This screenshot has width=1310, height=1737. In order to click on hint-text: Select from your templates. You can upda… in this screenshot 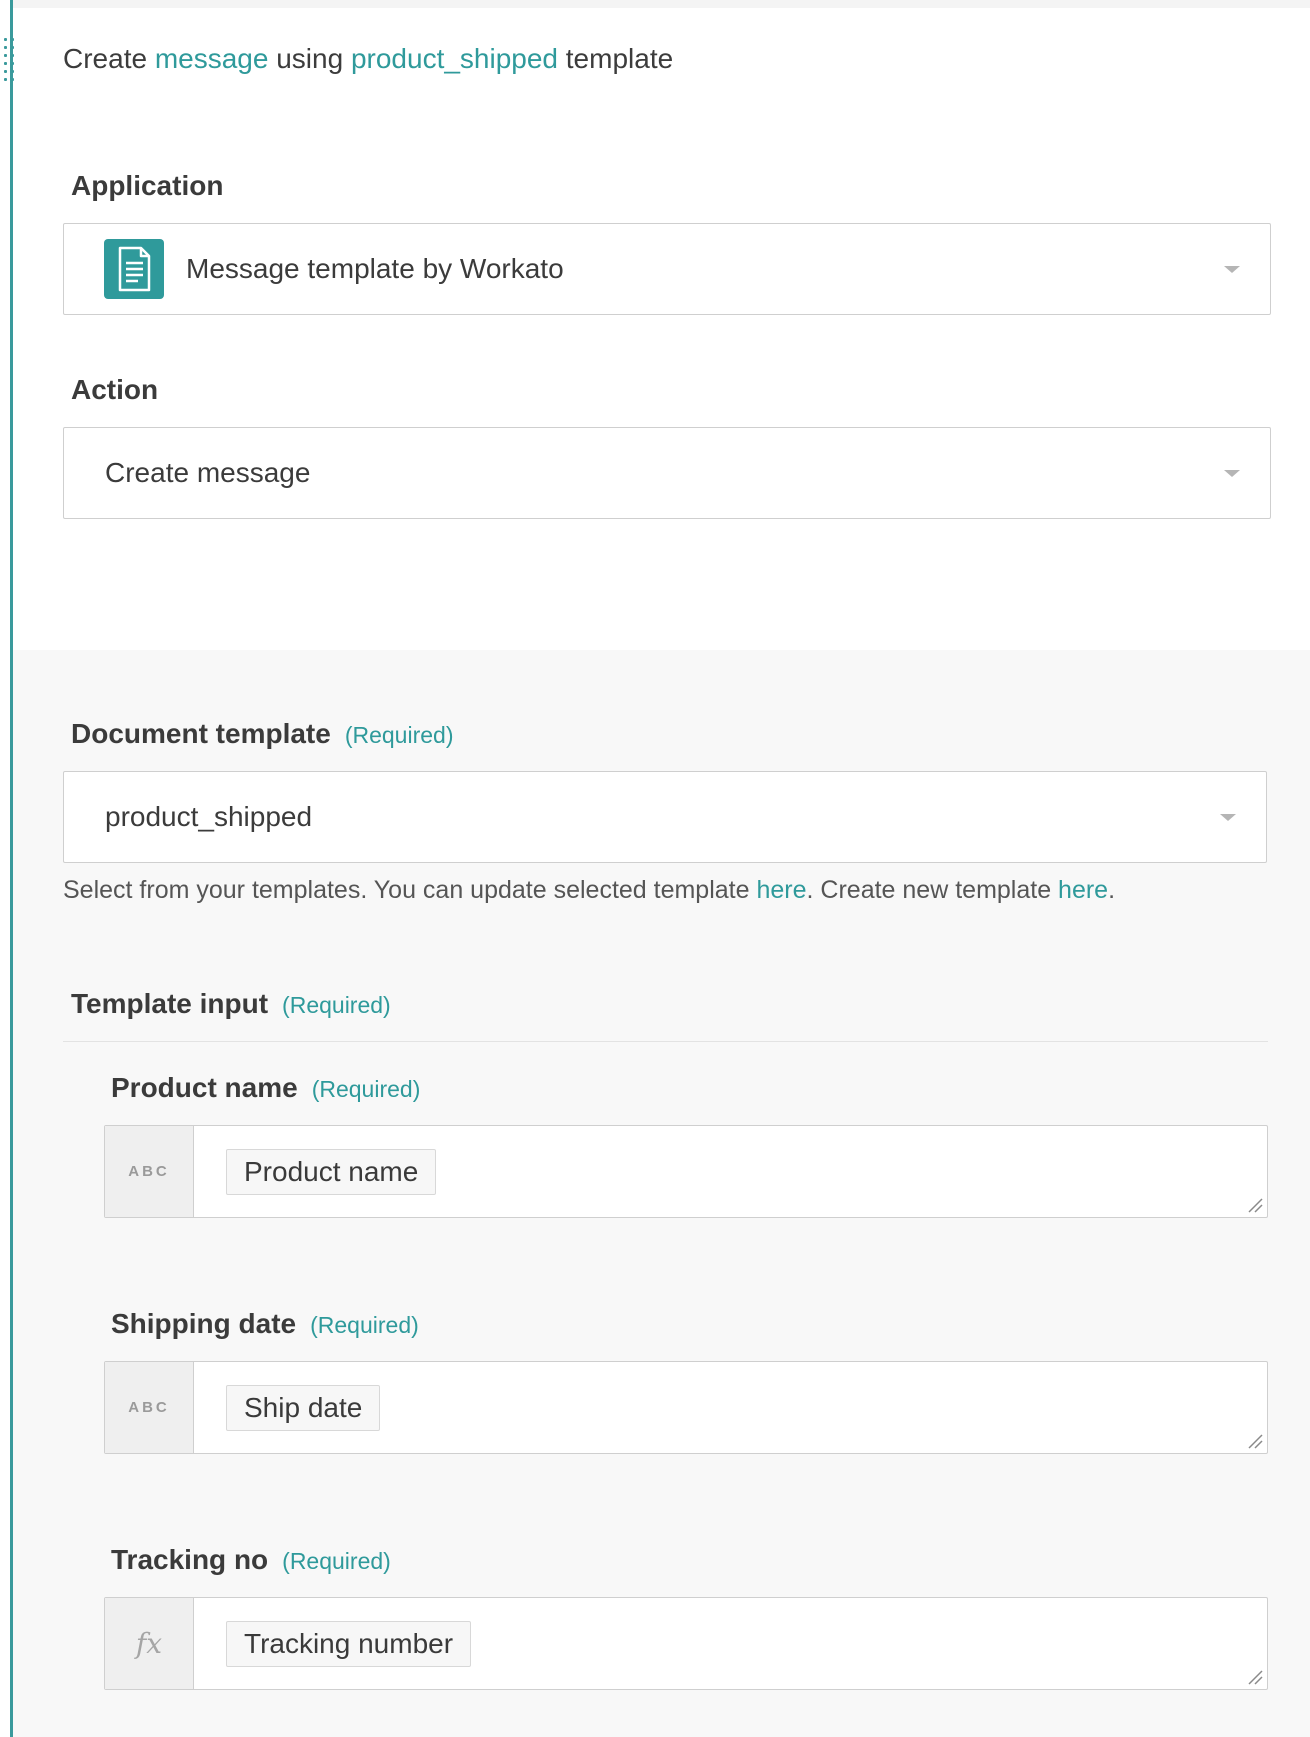, I will do `click(410, 890)`.